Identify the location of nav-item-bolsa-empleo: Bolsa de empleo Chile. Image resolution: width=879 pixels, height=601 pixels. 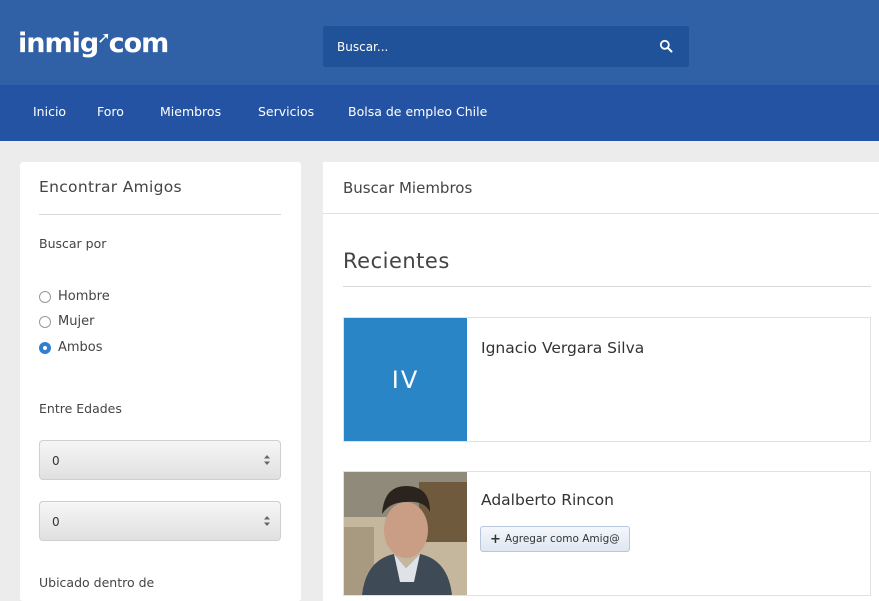
(417, 111).